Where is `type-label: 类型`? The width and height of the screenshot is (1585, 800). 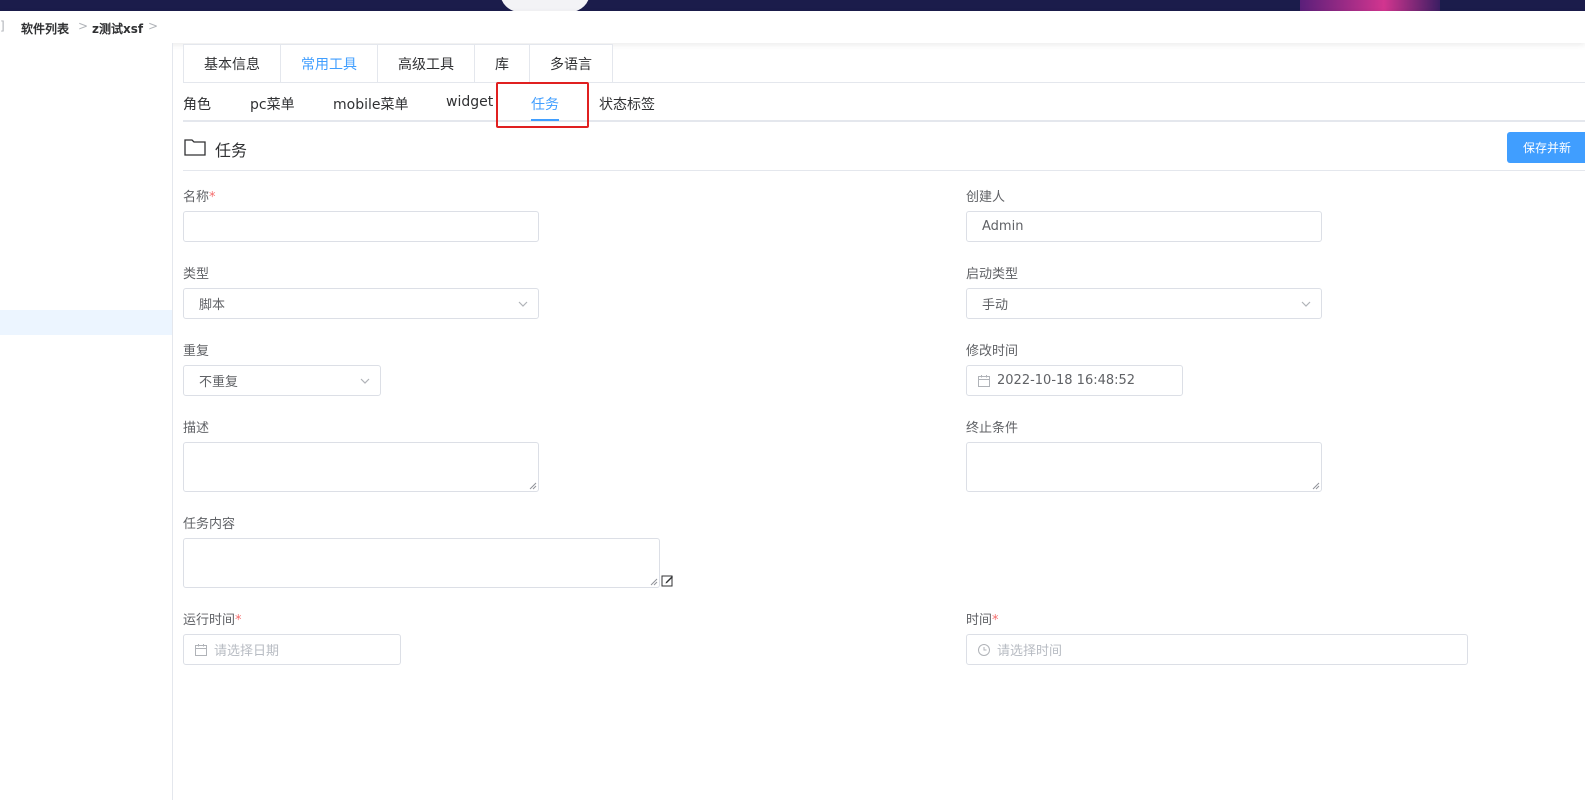 type-label: 类型 is located at coordinates (196, 274).